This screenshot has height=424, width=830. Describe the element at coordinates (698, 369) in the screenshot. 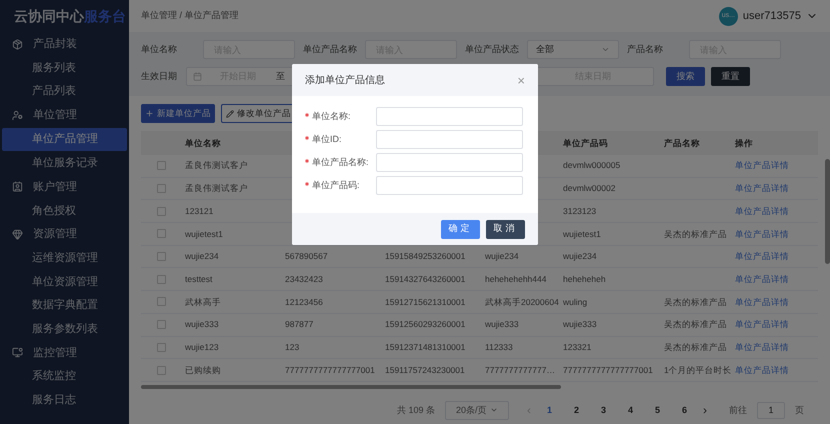

I see `table-cell: 1个月的平台时长` at that location.